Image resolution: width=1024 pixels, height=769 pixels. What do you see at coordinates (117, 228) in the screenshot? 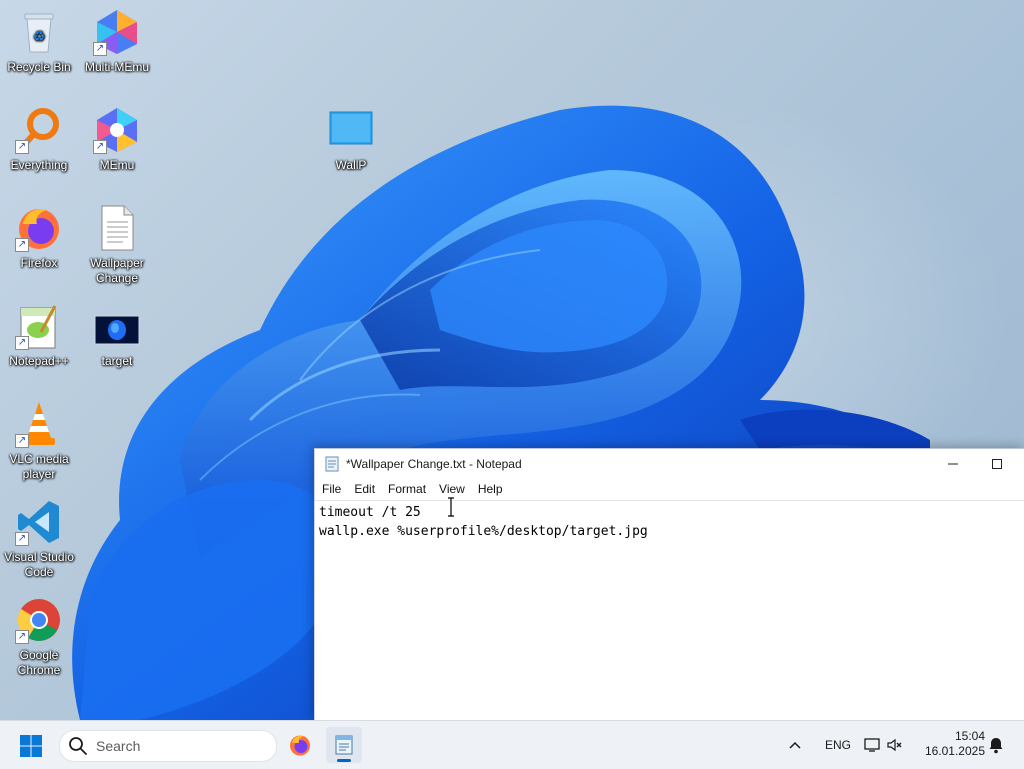
I see `text-file-icon` at bounding box center [117, 228].